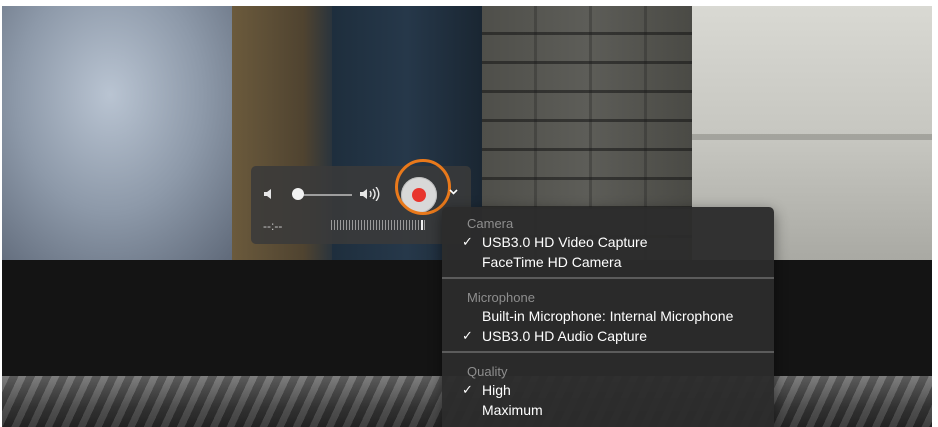 The height and width of the screenshot is (427, 938). Describe the element at coordinates (422, 225) in the screenshot. I see `audio-level-peak` at that location.